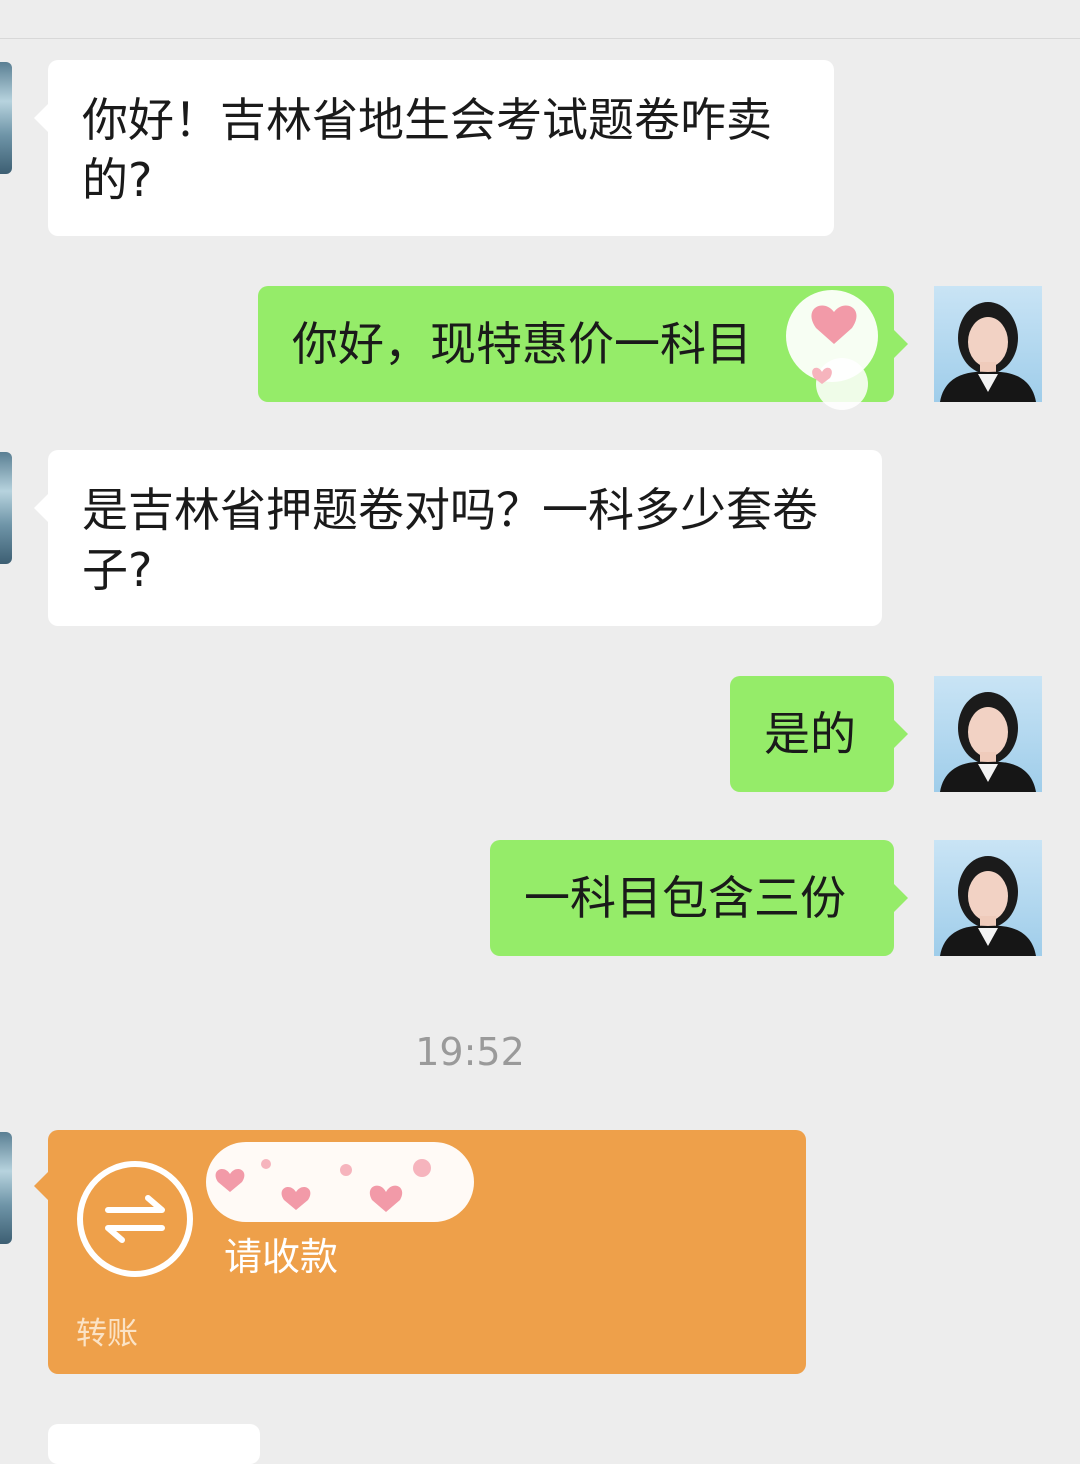  Describe the element at coordinates (135, 1219) in the screenshot. I see `transfer-arrows-icon` at that location.